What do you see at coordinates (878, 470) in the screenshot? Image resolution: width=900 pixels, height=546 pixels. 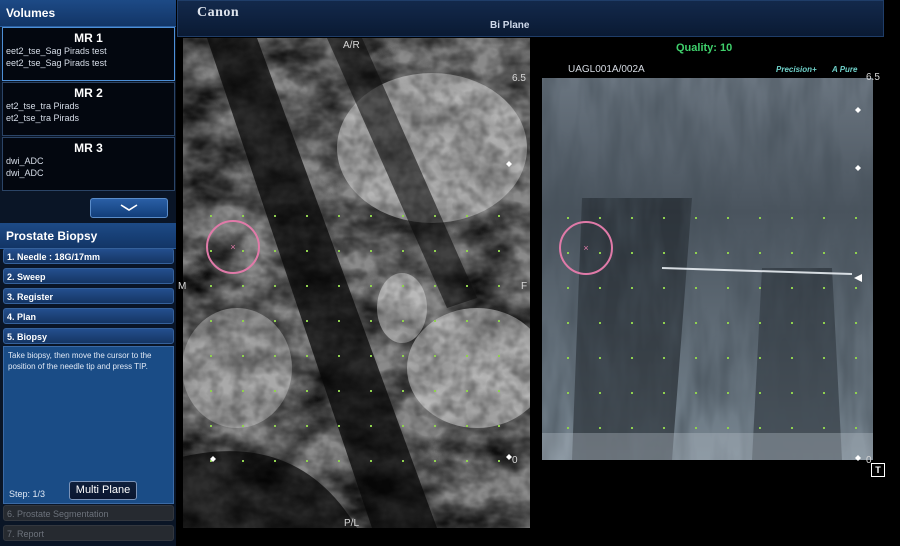 I see `tip-button: T` at bounding box center [878, 470].